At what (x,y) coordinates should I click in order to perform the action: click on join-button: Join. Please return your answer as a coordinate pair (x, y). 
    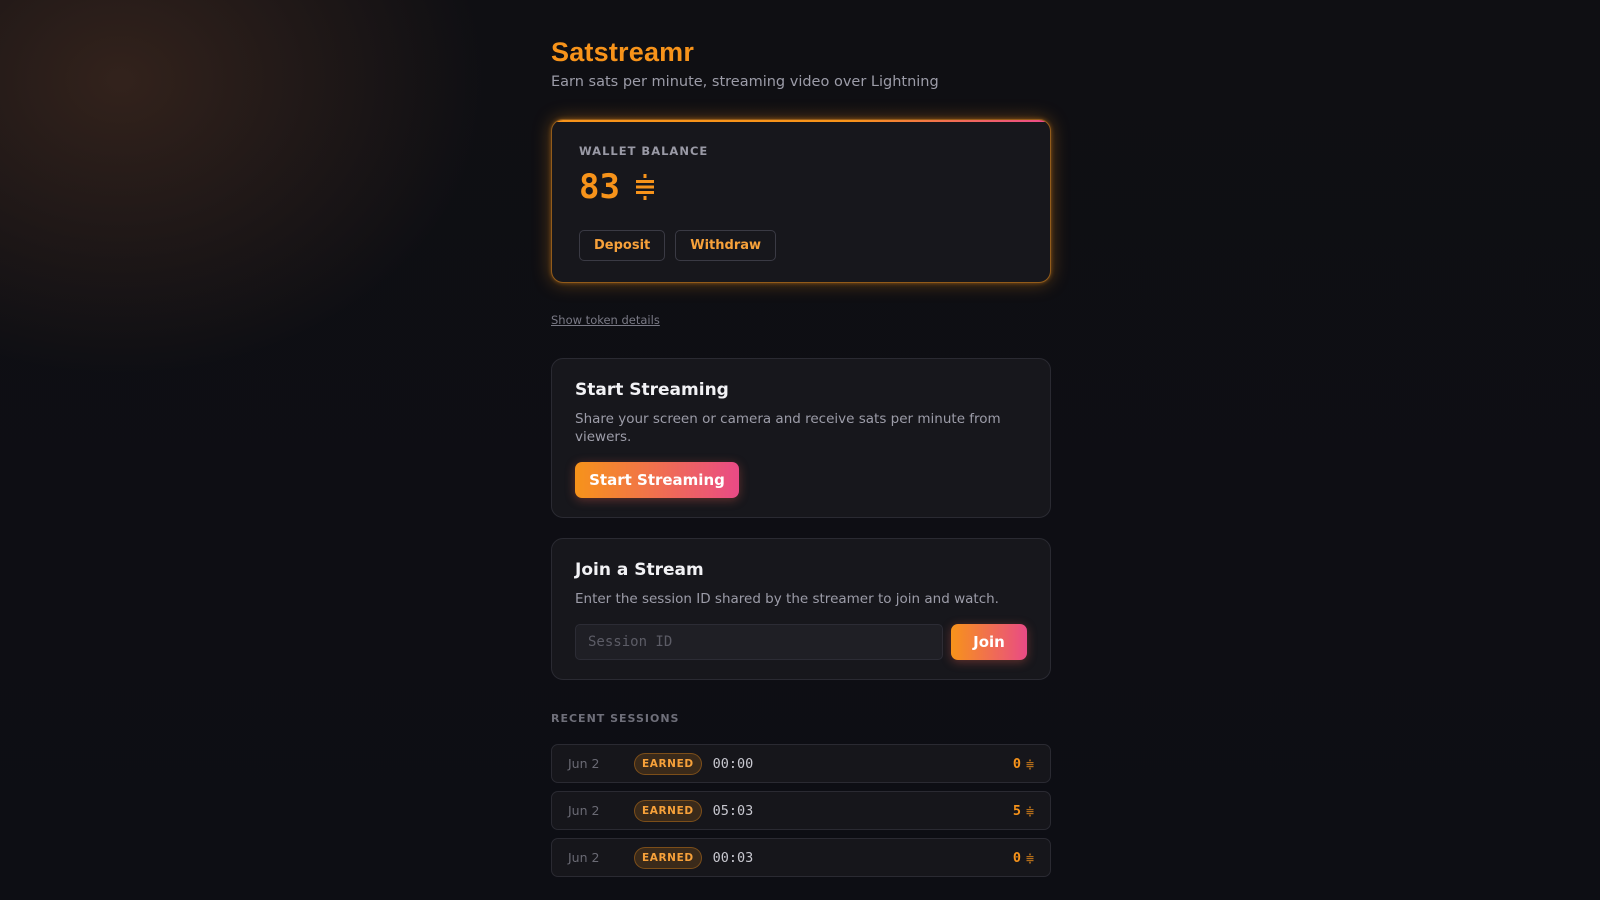
    Looking at the image, I should click on (989, 642).